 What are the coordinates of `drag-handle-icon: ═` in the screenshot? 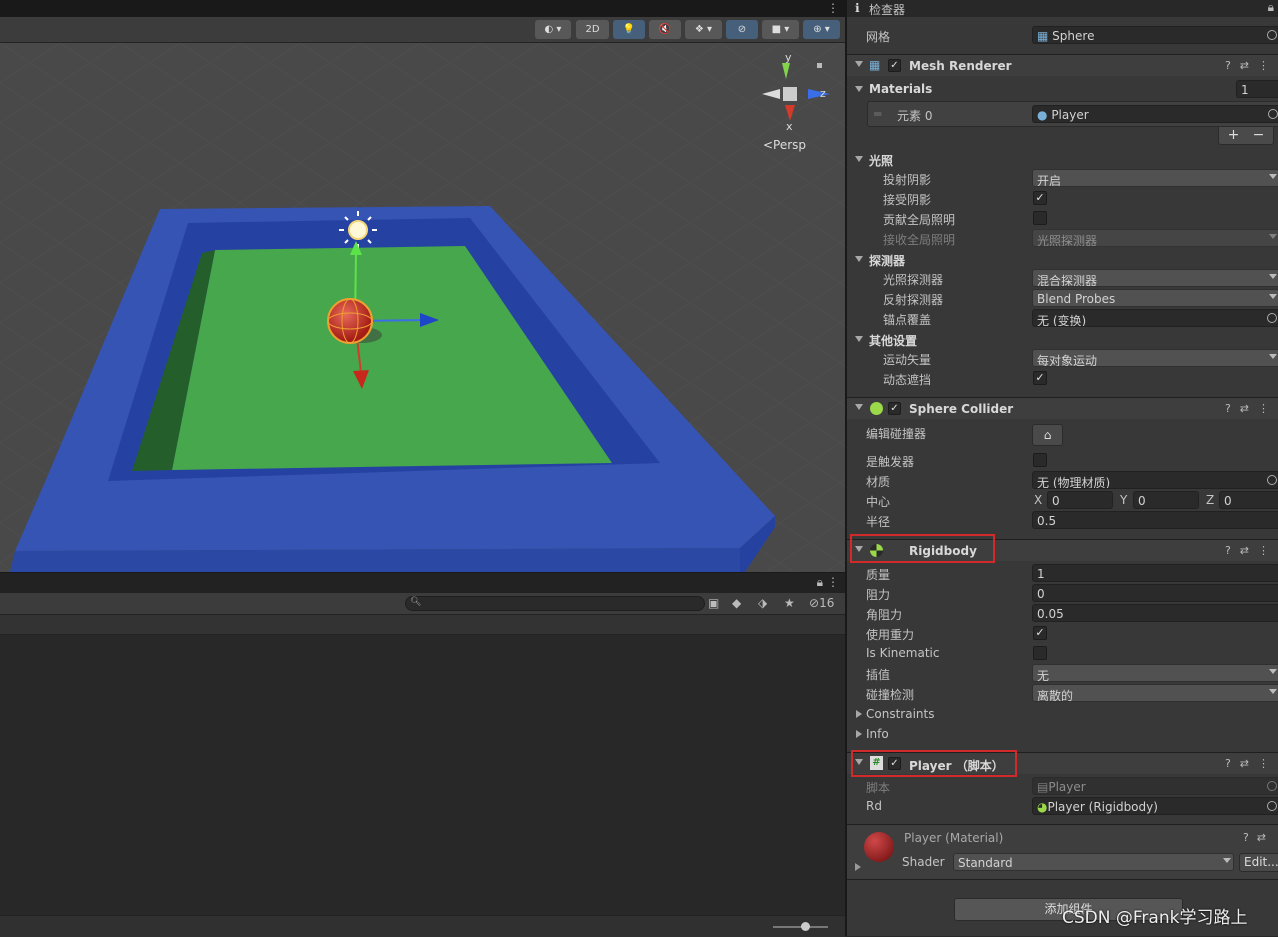 It's located at (877, 114).